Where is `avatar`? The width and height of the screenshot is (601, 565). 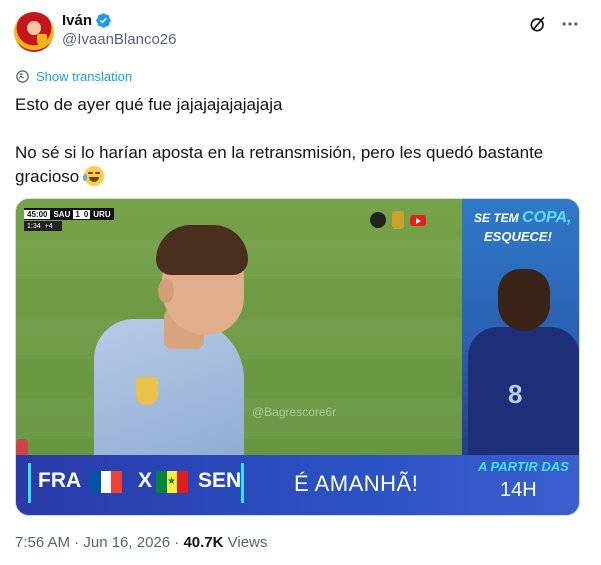 avatar is located at coordinates (34, 32).